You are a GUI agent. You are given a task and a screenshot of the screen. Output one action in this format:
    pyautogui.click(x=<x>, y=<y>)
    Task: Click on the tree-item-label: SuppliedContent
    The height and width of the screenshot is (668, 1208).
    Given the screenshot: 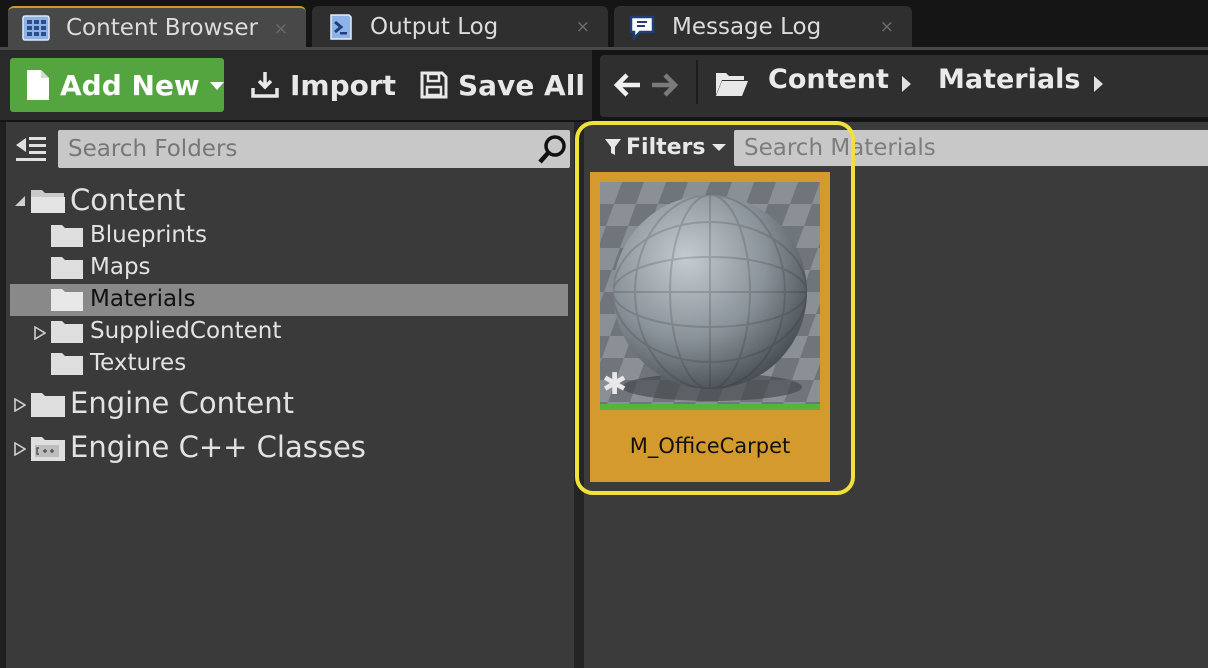 What is the action you would take?
    pyautogui.click(x=186, y=331)
    